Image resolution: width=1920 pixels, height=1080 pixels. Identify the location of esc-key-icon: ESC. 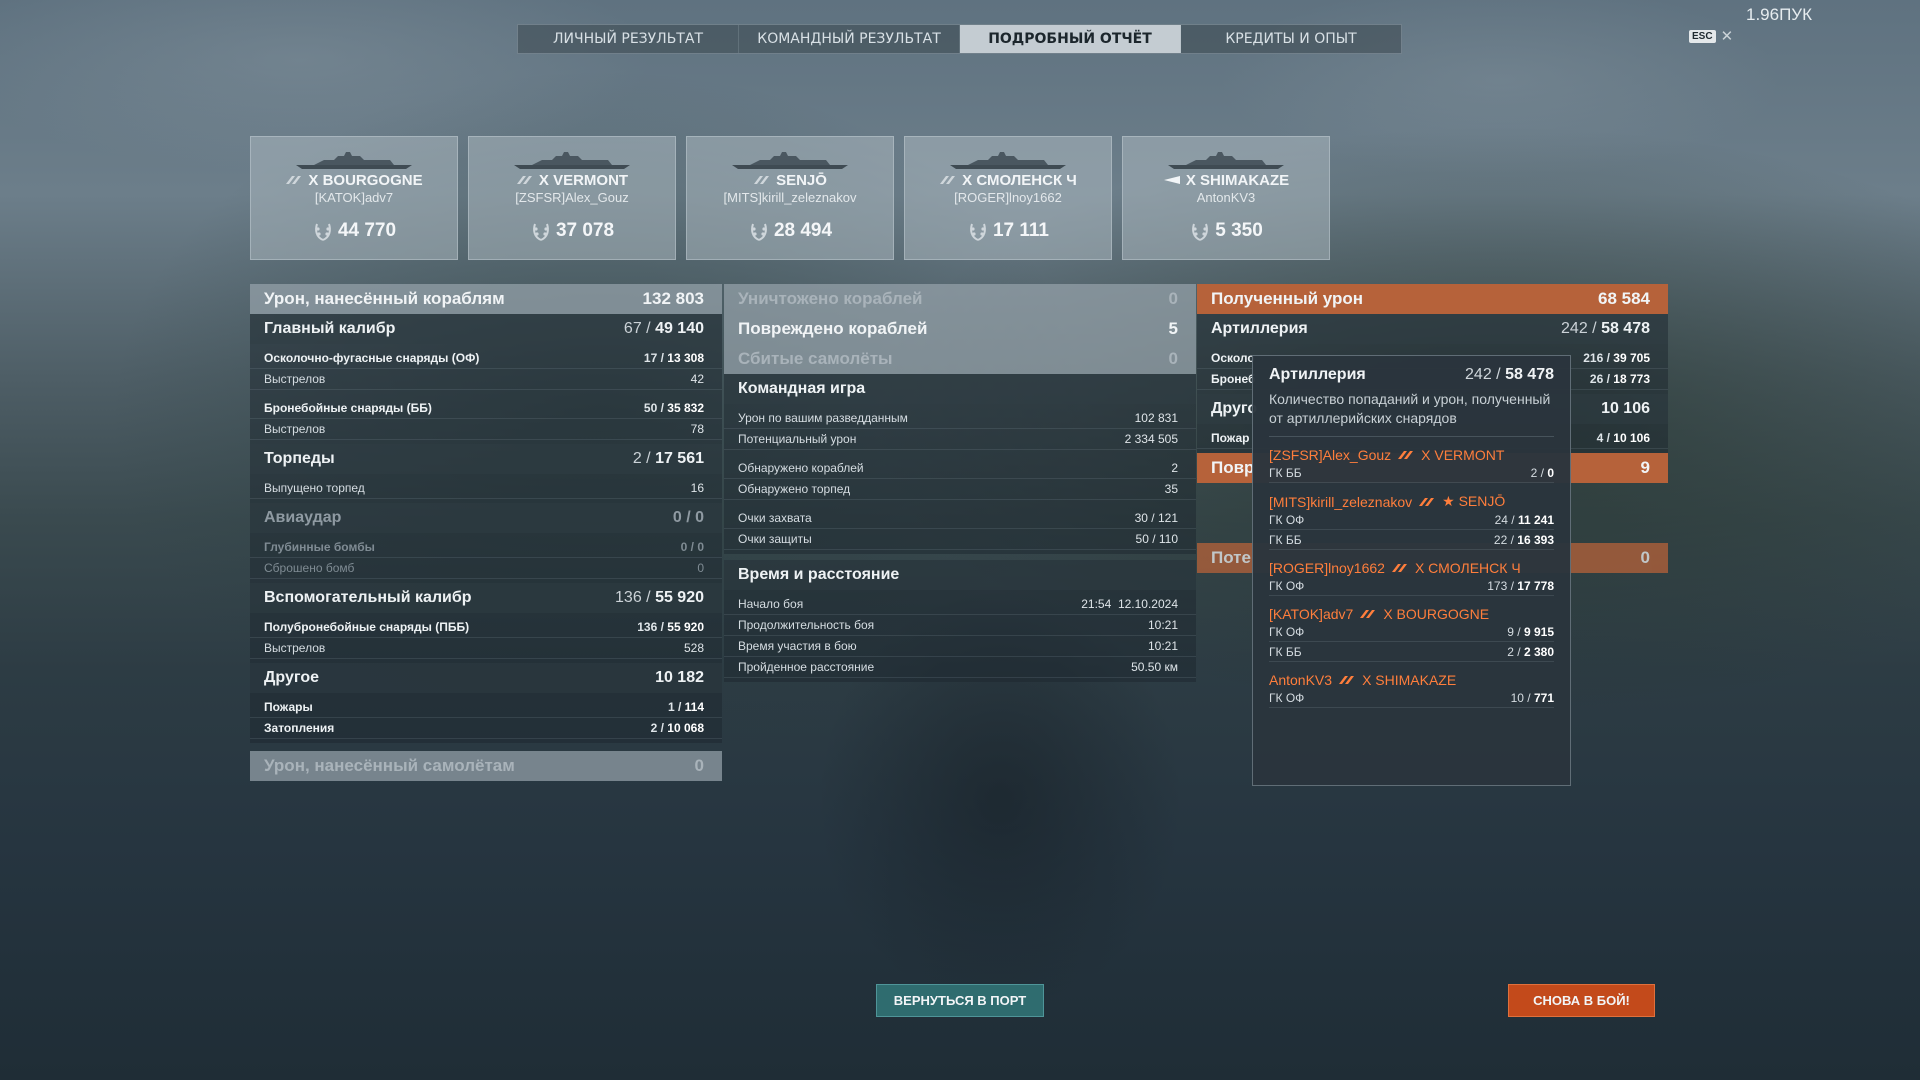
(1702, 36).